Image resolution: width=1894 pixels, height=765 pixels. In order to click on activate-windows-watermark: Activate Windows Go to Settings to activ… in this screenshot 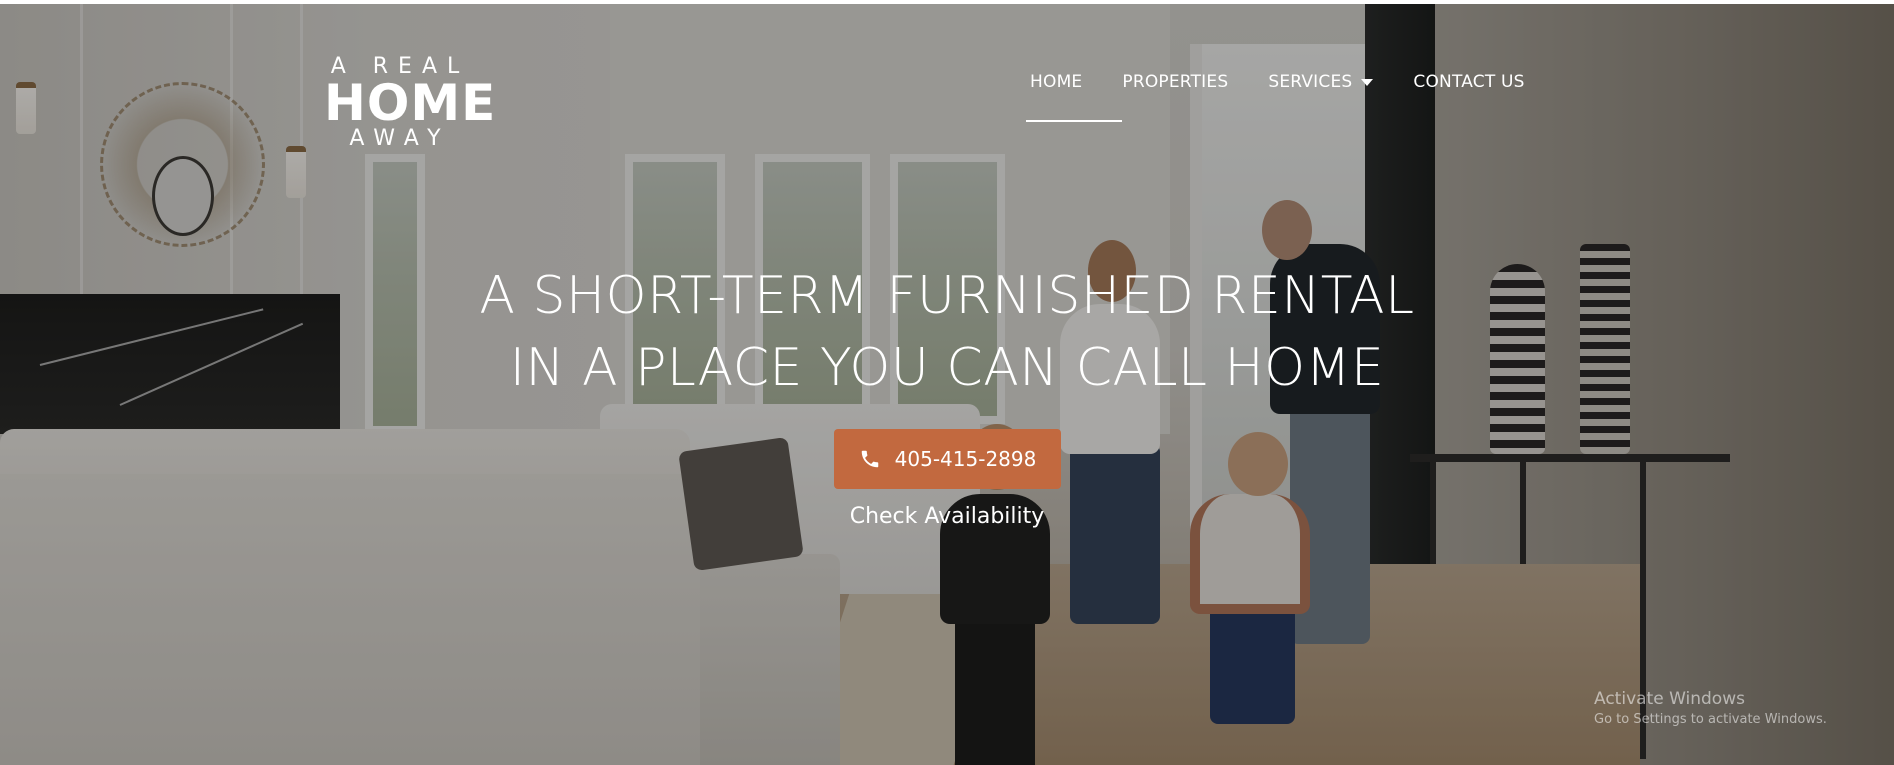, I will do `click(1710, 709)`.